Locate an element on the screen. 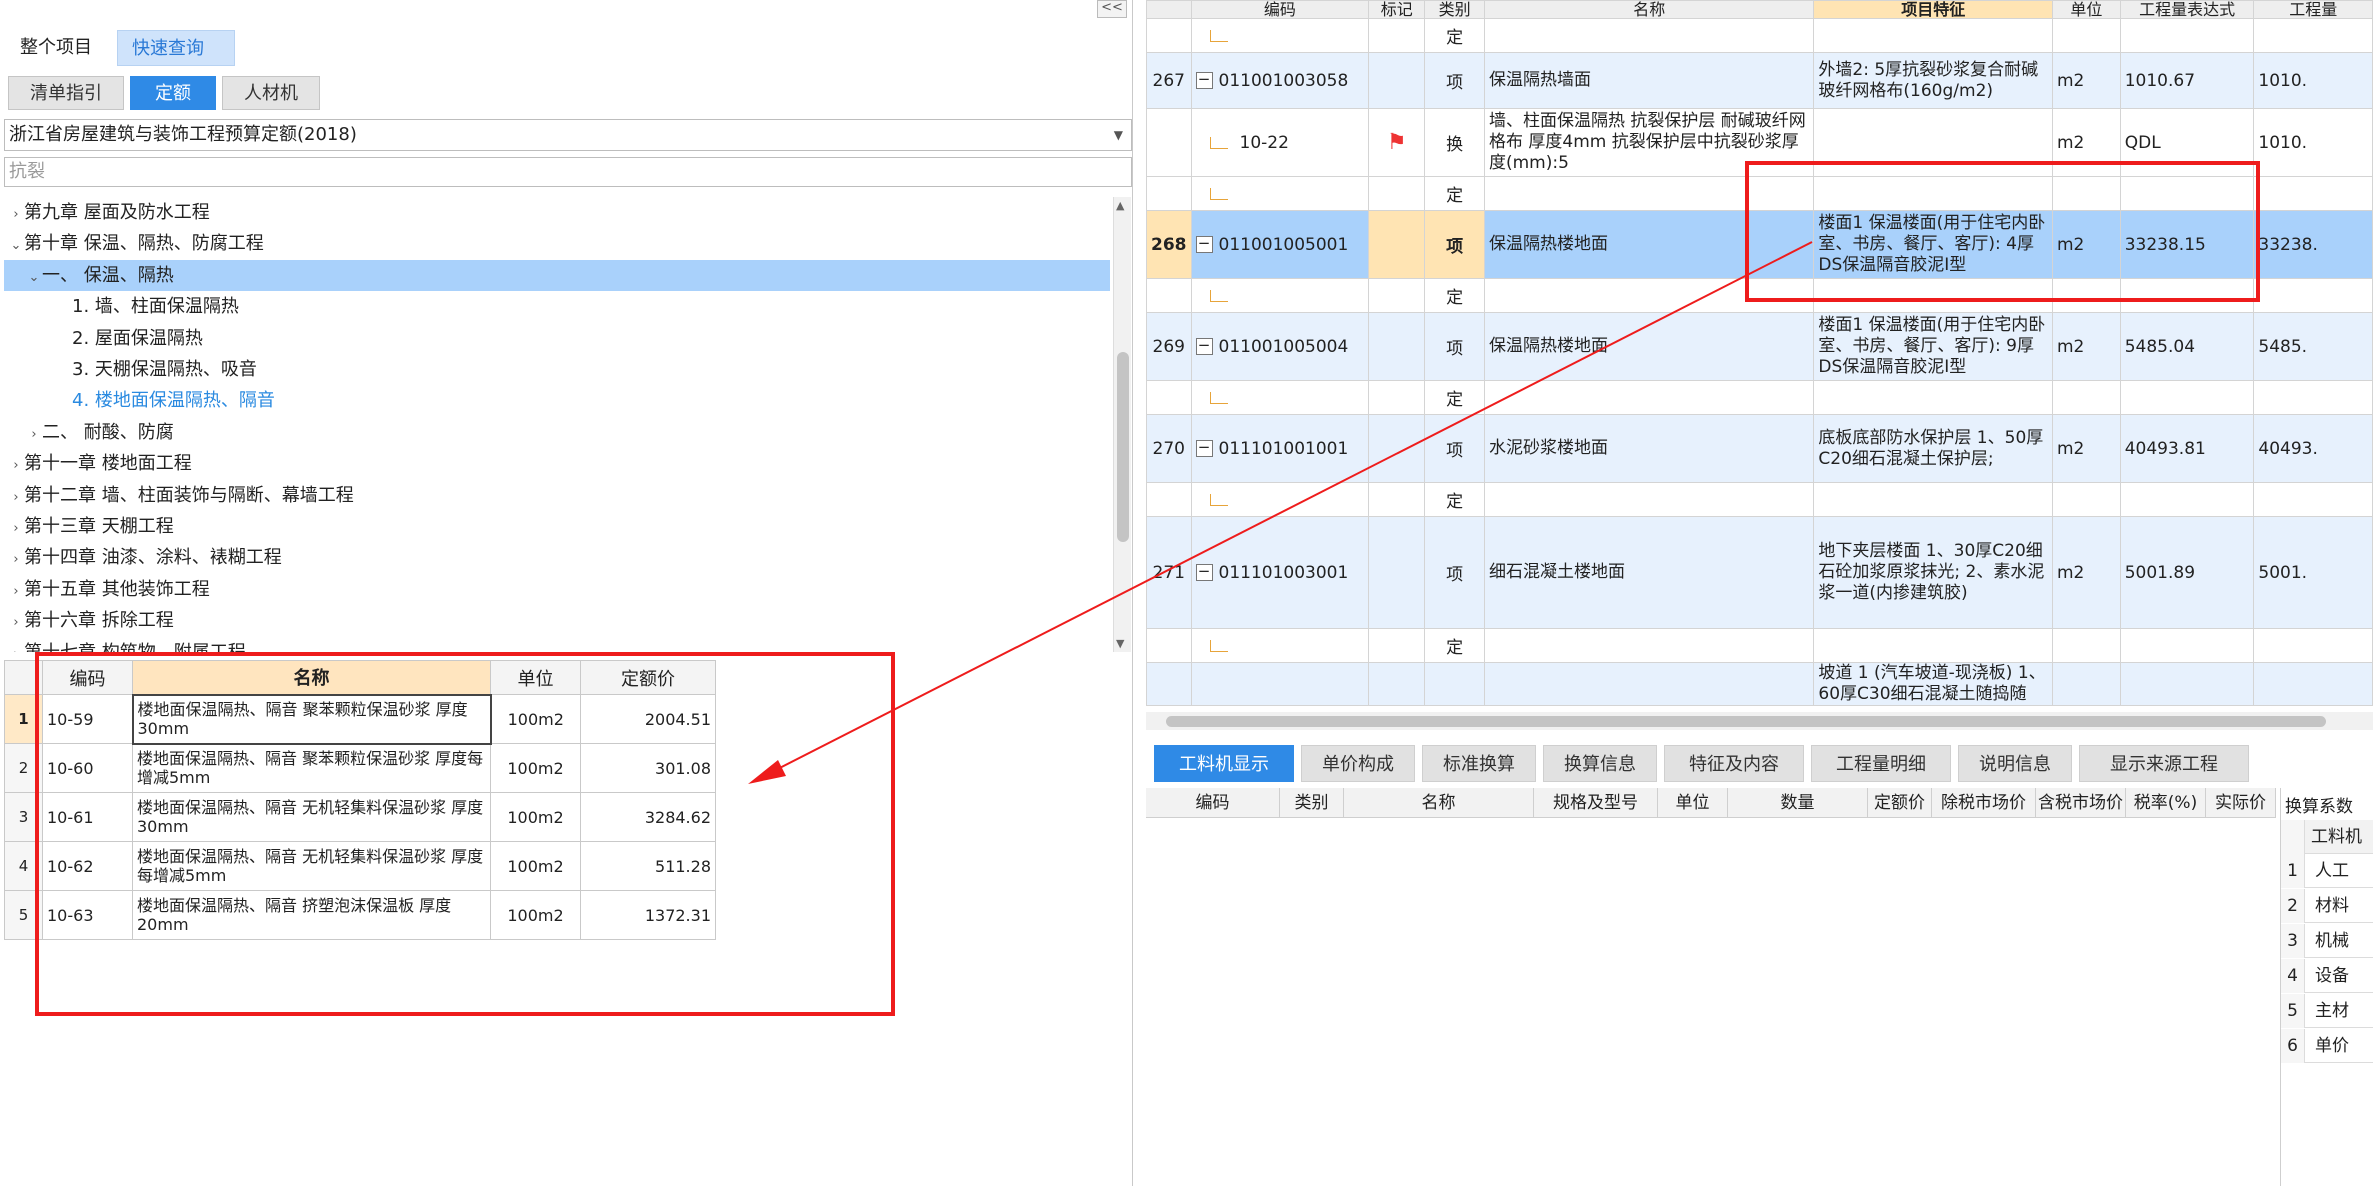  bill-cell-name: 保温隔热墙面 is located at coordinates (1649, 80).